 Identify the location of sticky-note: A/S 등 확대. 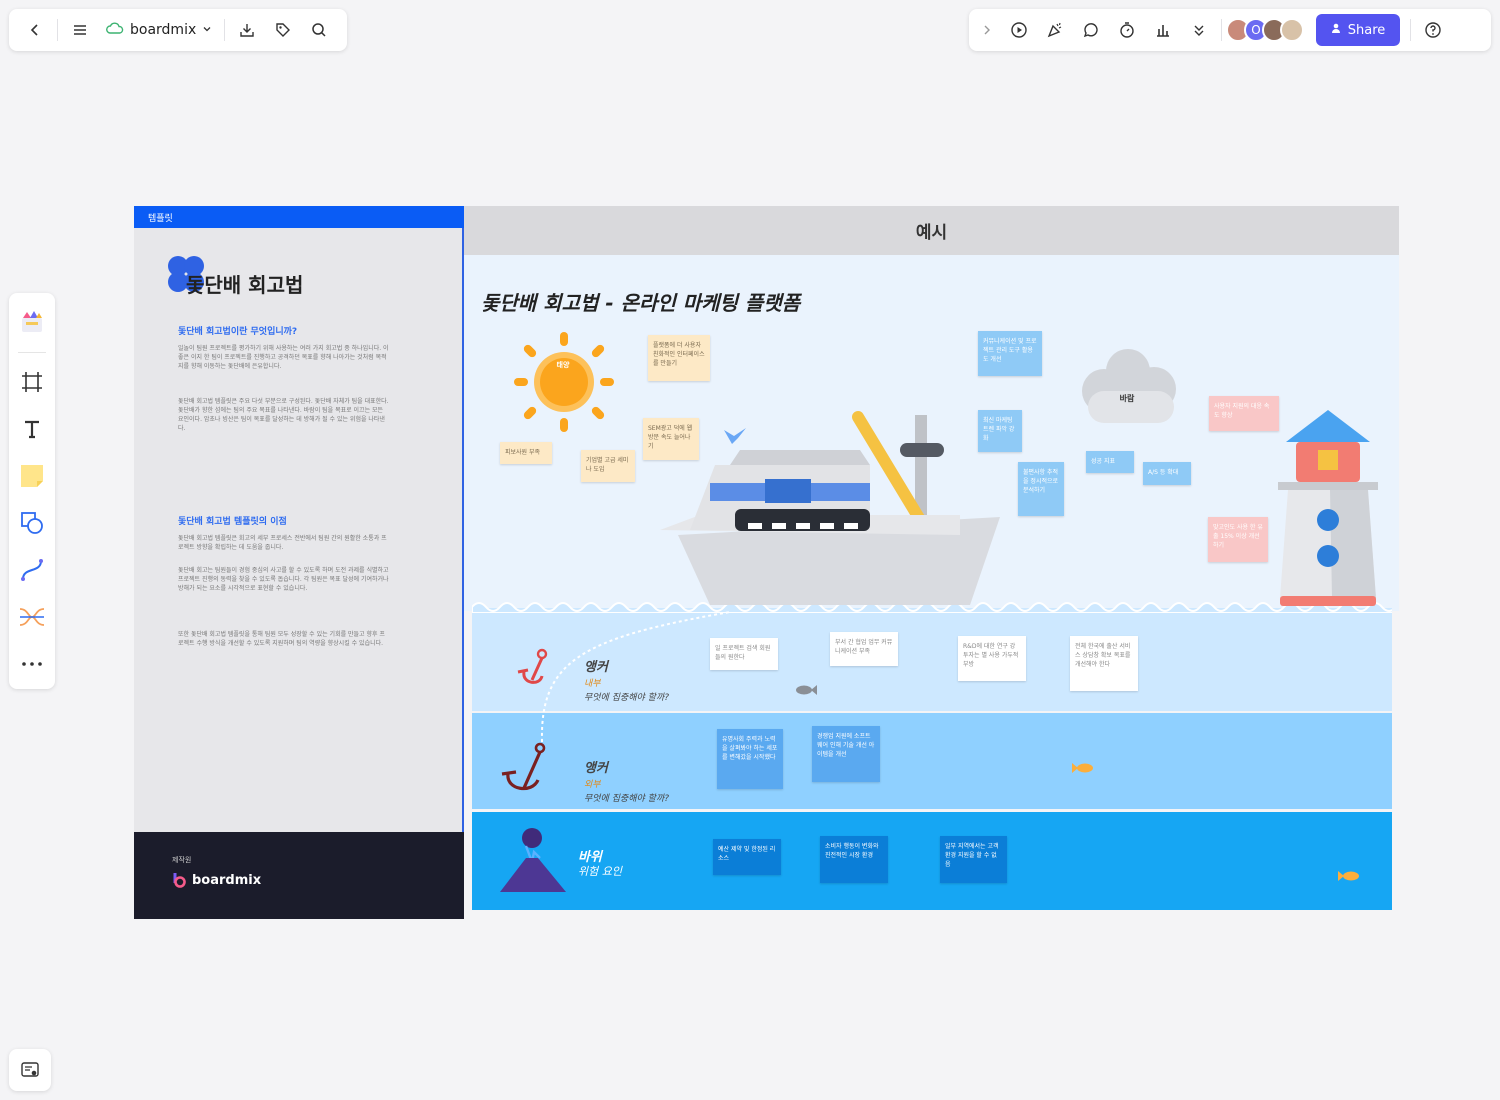
(1167, 473).